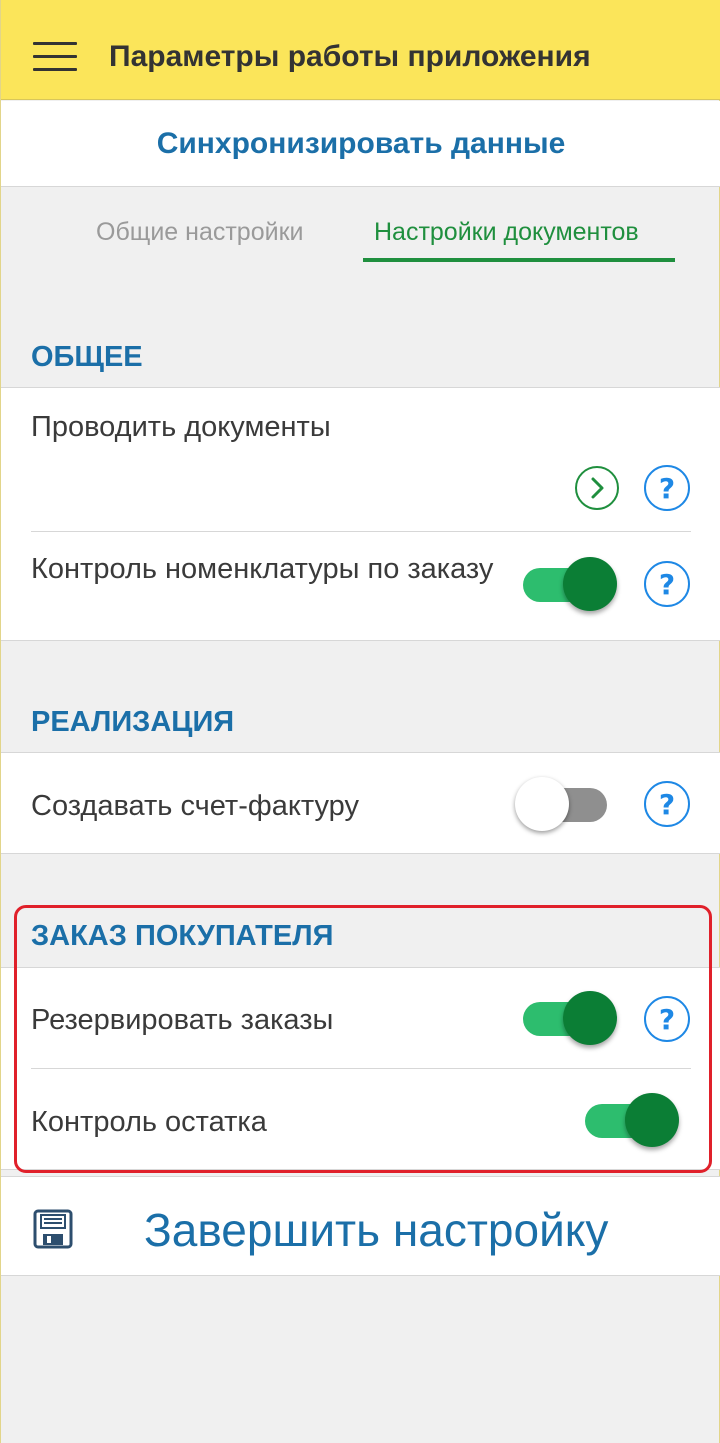 Image resolution: width=720 pixels, height=1443 pixels. I want to click on reserve-orders-toggle, so click(571, 1018).